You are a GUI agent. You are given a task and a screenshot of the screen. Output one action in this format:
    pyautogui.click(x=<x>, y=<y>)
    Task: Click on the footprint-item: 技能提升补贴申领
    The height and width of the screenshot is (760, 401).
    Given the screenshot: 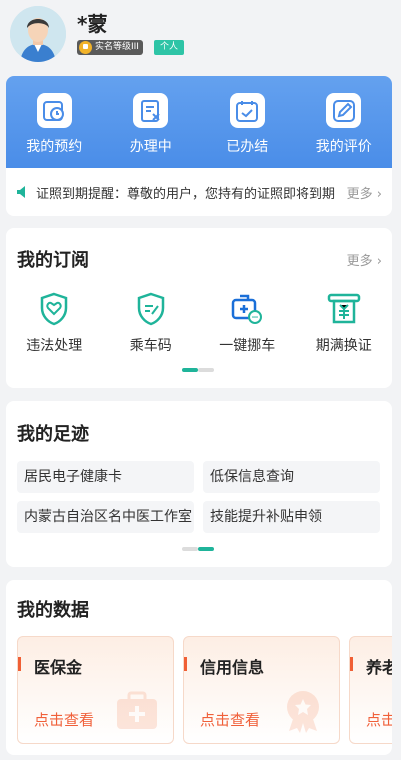 What is the action you would take?
    pyautogui.click(x=291, y=517)
    